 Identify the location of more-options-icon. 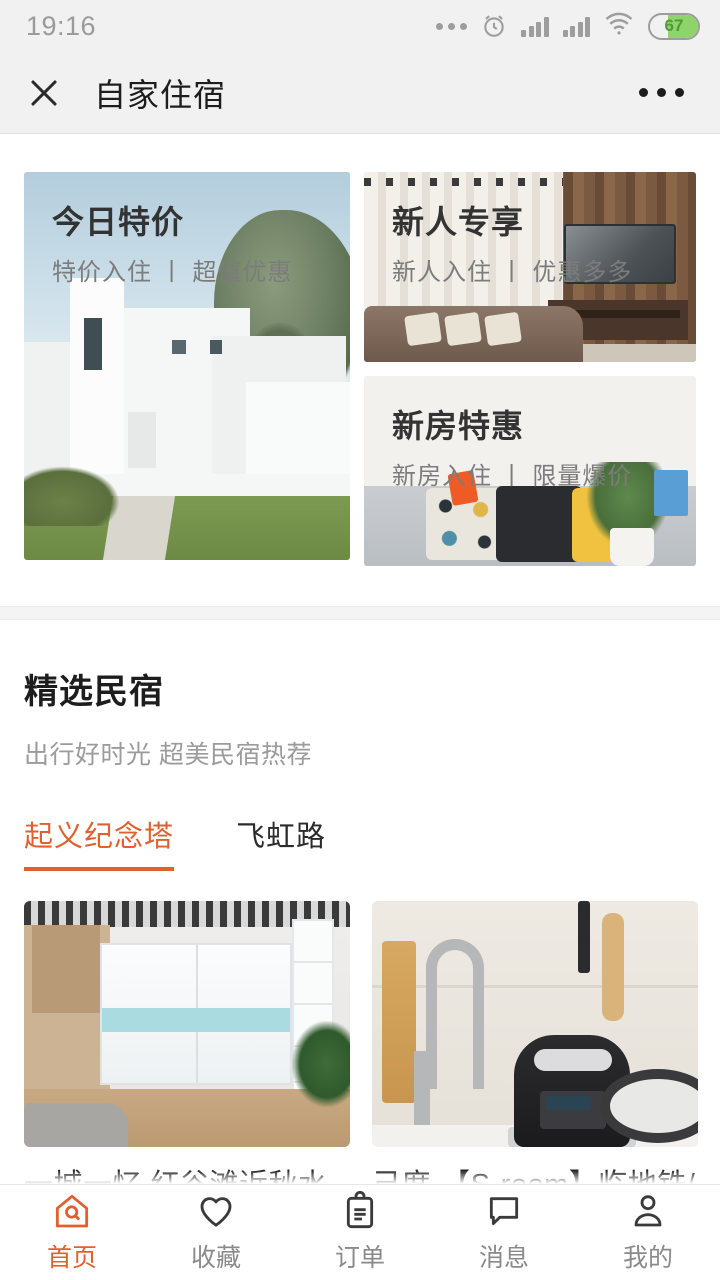
(661, 92).